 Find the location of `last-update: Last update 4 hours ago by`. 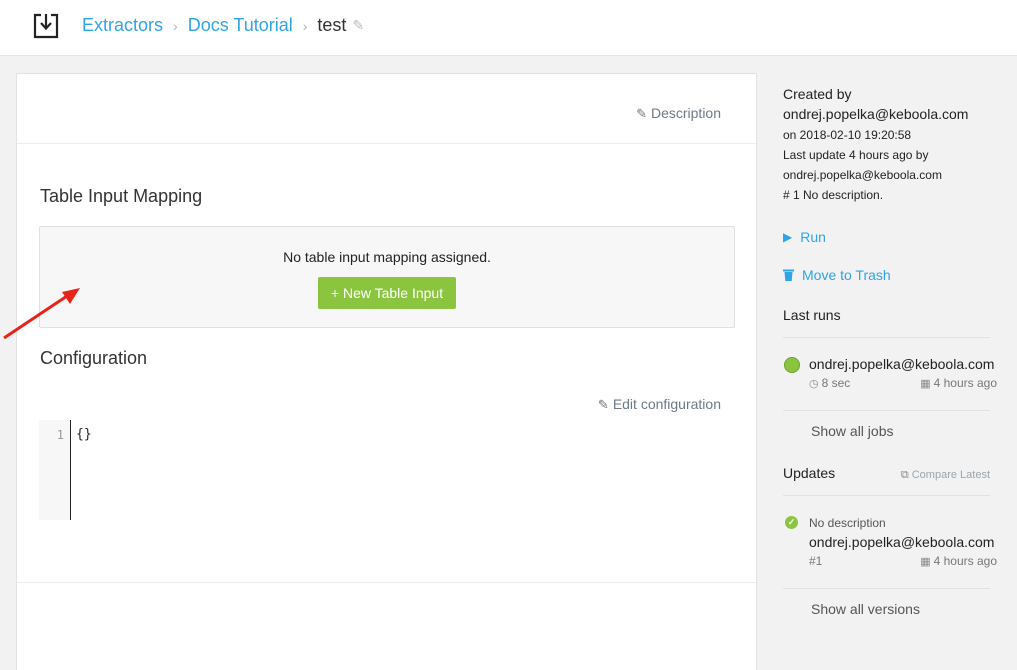

last-update: Last update 4 hours ago by is located at coordinates (856, 155).